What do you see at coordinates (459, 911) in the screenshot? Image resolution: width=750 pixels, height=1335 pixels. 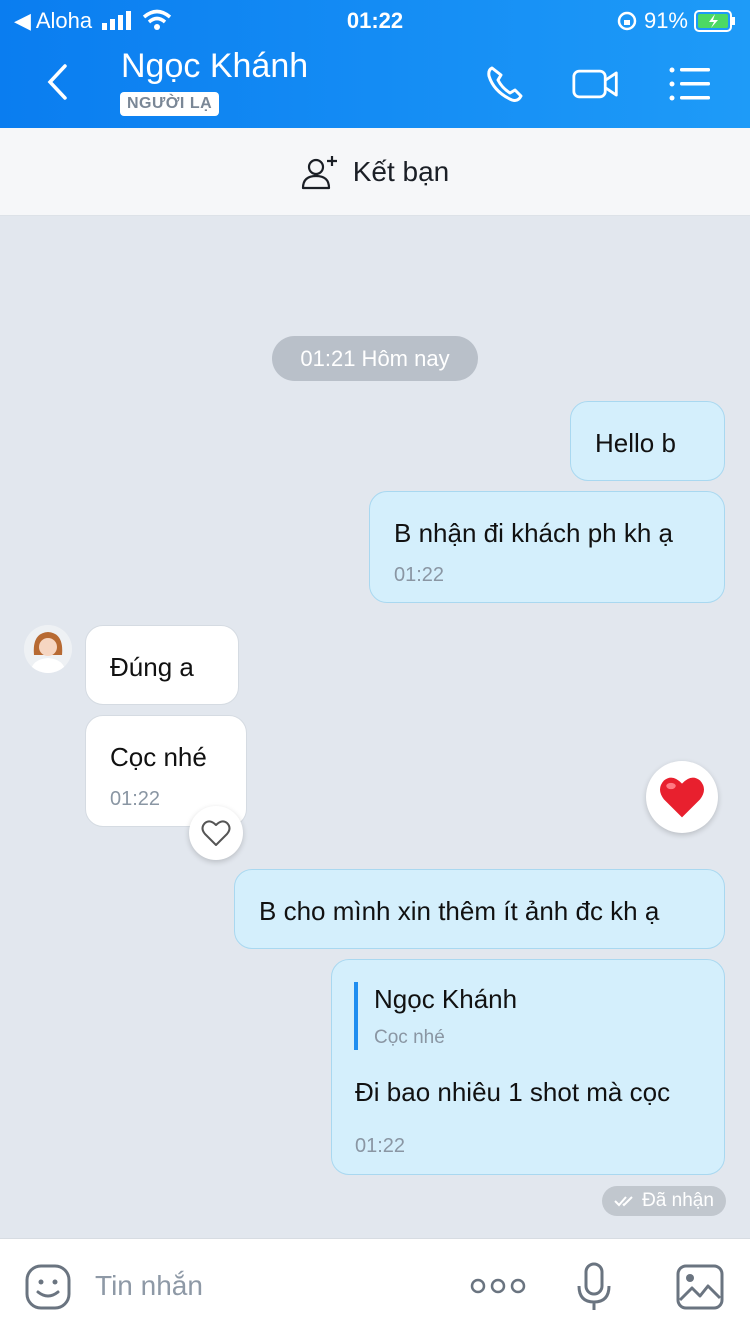 I see `message-text: B cho mình xin thêm ít ảnh đc kh ạ` at bounding box center [459, 911].